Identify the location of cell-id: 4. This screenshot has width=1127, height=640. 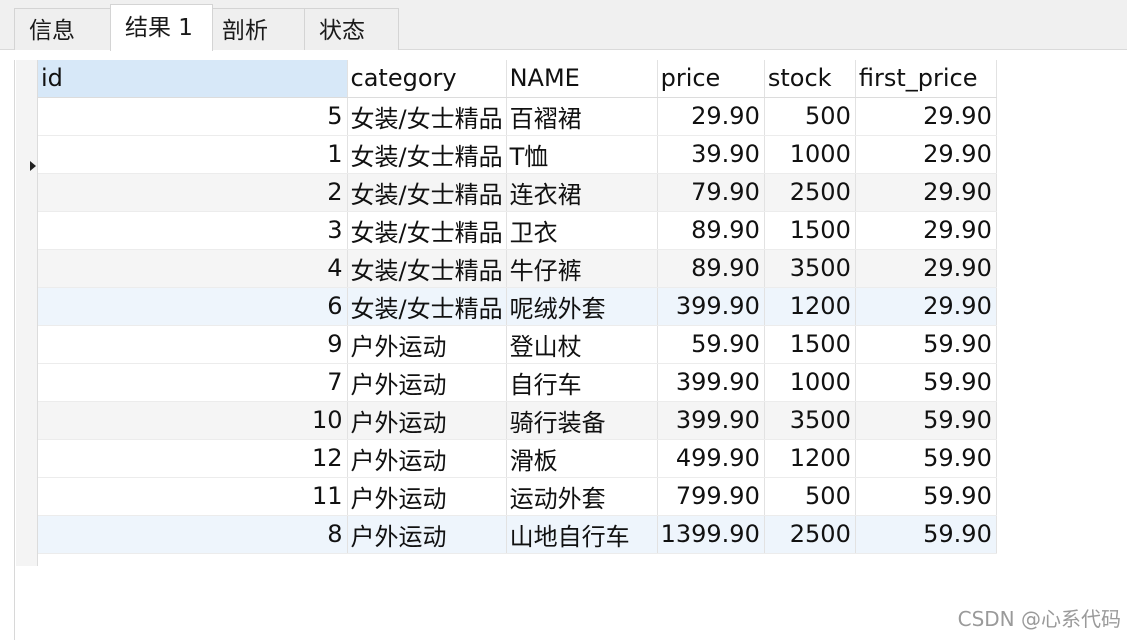
(193, 268).